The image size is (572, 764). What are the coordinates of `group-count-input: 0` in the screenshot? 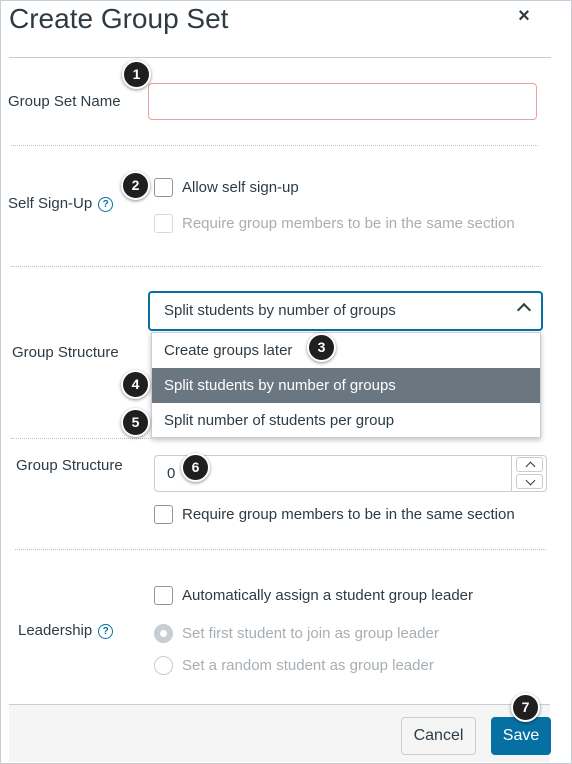 It's located at (350, 473).